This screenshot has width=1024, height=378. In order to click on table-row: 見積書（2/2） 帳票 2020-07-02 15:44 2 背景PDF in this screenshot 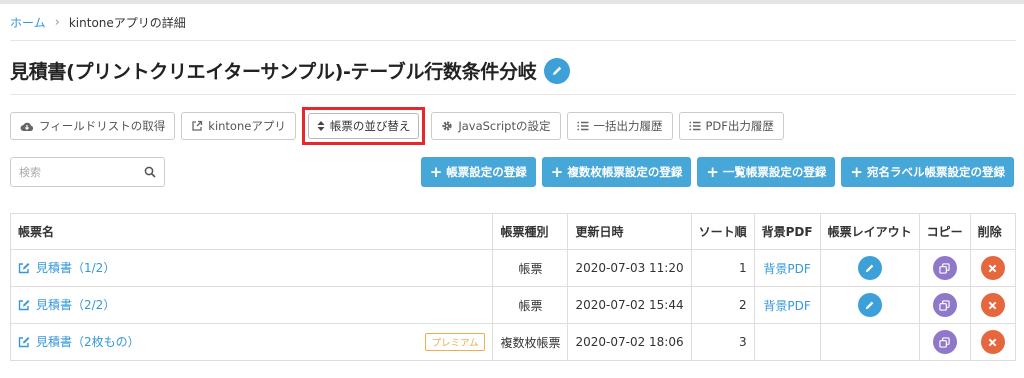, I will do `click(513, 305)`.